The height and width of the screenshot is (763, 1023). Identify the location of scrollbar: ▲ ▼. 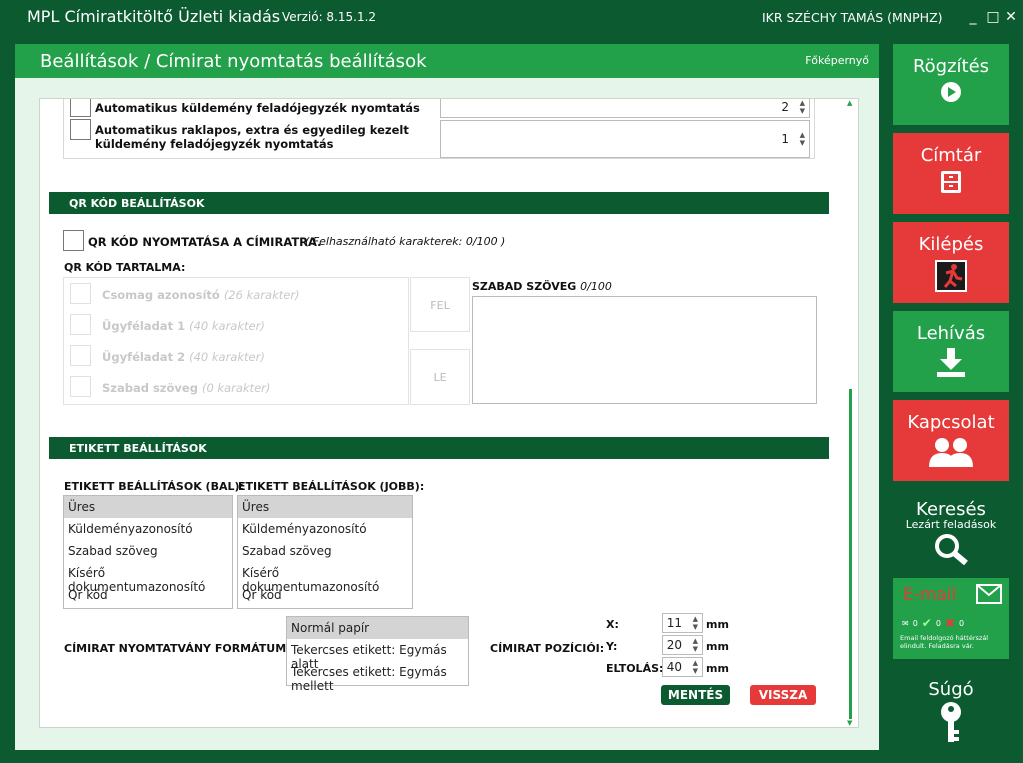
(851, 413).